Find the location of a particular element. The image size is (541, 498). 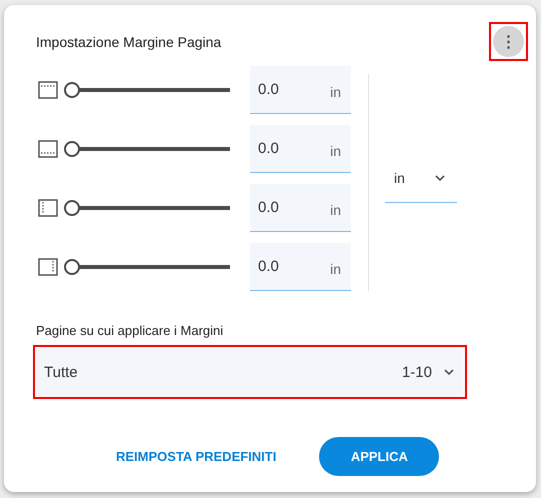

section-label: Pagine su cui applicare i Margini is located at coordinates (130, 330).